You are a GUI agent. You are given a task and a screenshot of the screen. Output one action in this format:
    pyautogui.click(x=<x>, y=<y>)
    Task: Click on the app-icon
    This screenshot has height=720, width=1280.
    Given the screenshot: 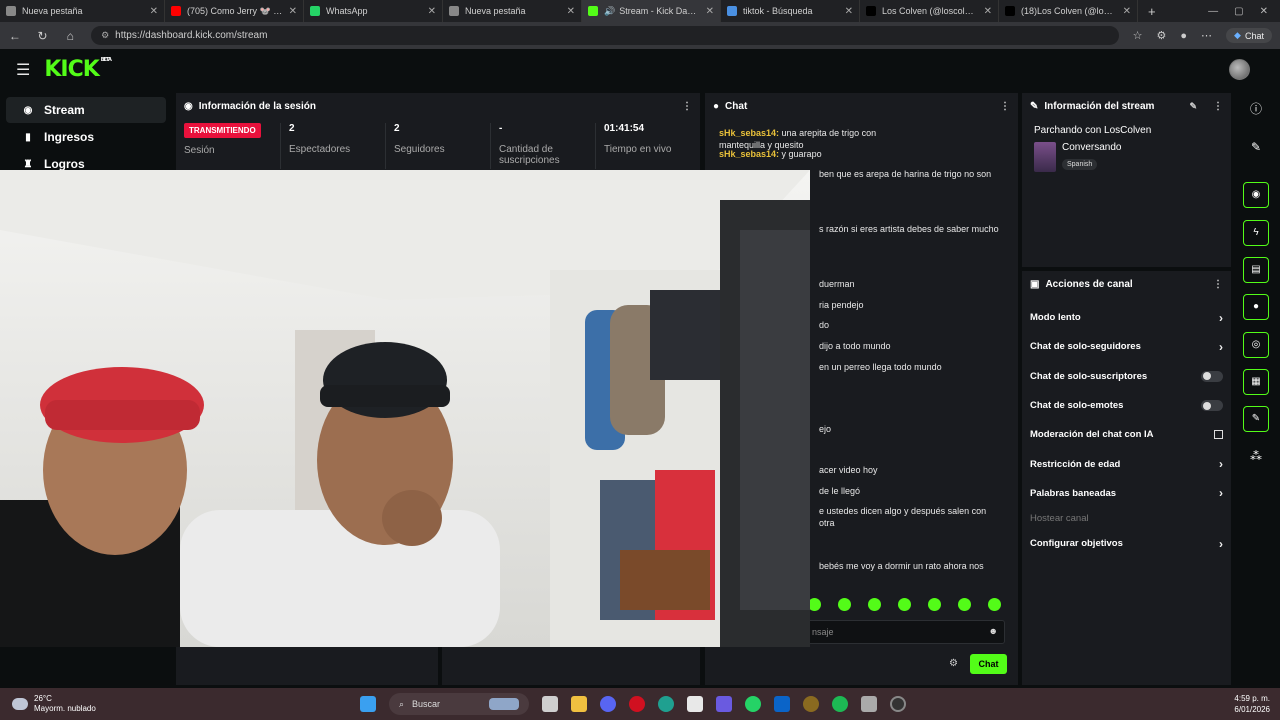 What is the action you would take?
    pyautogui.click(x=811, y=704)
    